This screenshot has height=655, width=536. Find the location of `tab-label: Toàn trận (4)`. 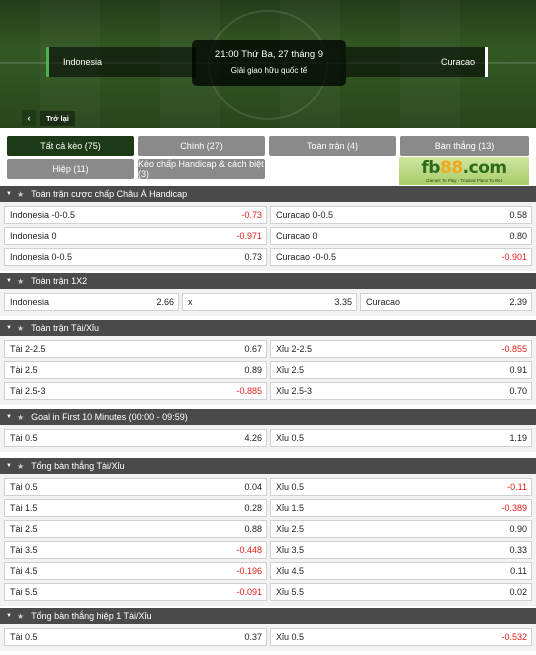

tab-label: Toàn trận (4) is located at coordinates (332, 146).